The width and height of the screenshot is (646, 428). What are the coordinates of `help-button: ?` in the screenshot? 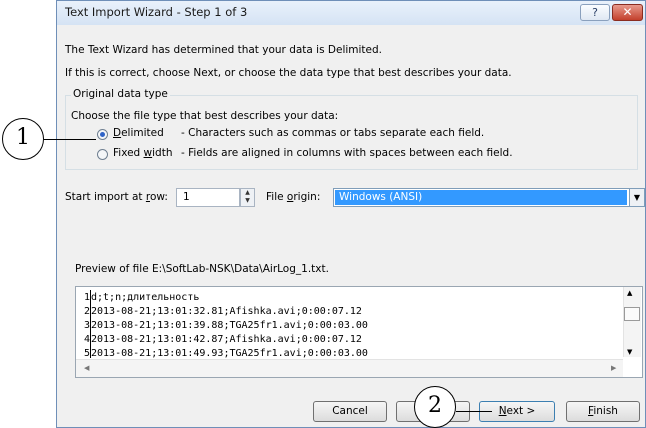 It's located at (595, 12).